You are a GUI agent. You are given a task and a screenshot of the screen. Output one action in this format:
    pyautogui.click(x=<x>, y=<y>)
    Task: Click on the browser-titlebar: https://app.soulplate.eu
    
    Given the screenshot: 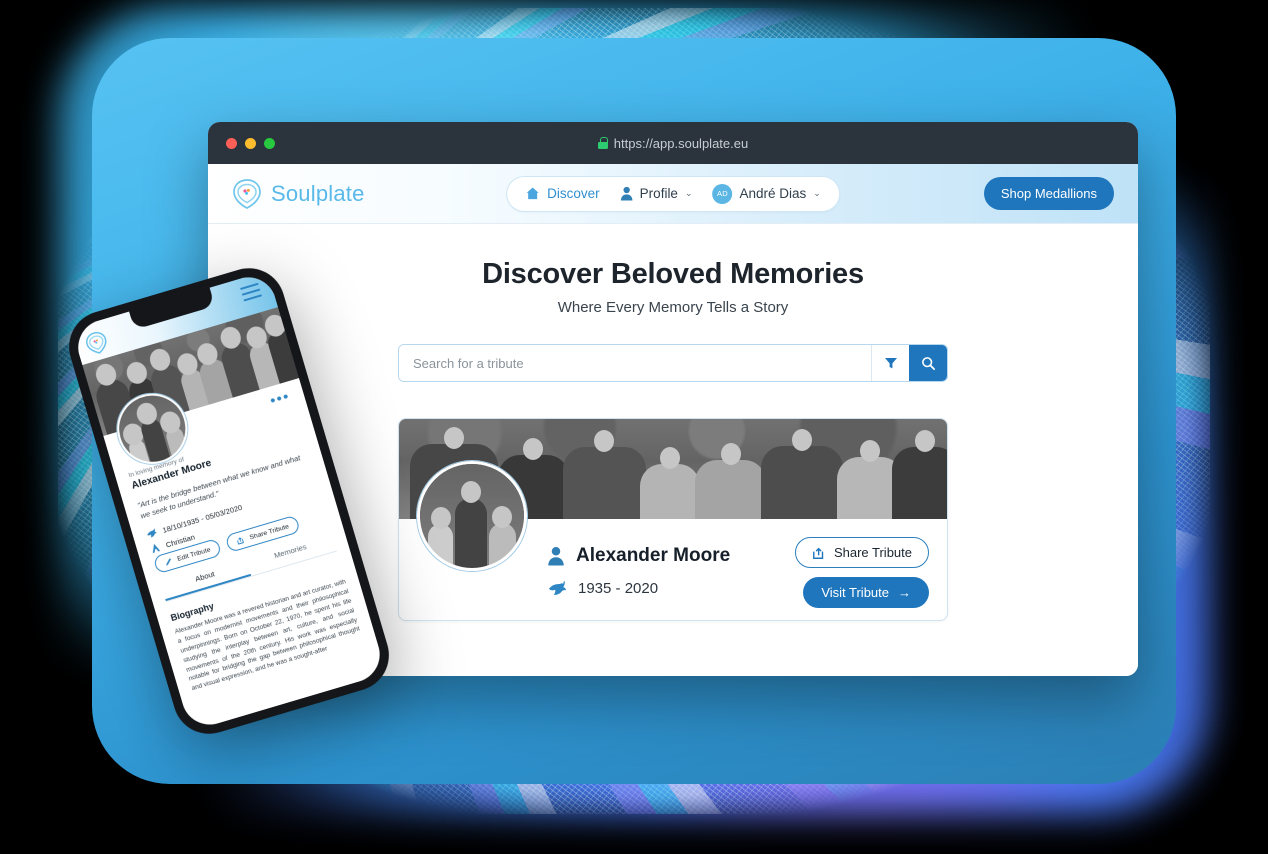 What is the action you would take?
    pyautogui.click(x=673, y=143)
    